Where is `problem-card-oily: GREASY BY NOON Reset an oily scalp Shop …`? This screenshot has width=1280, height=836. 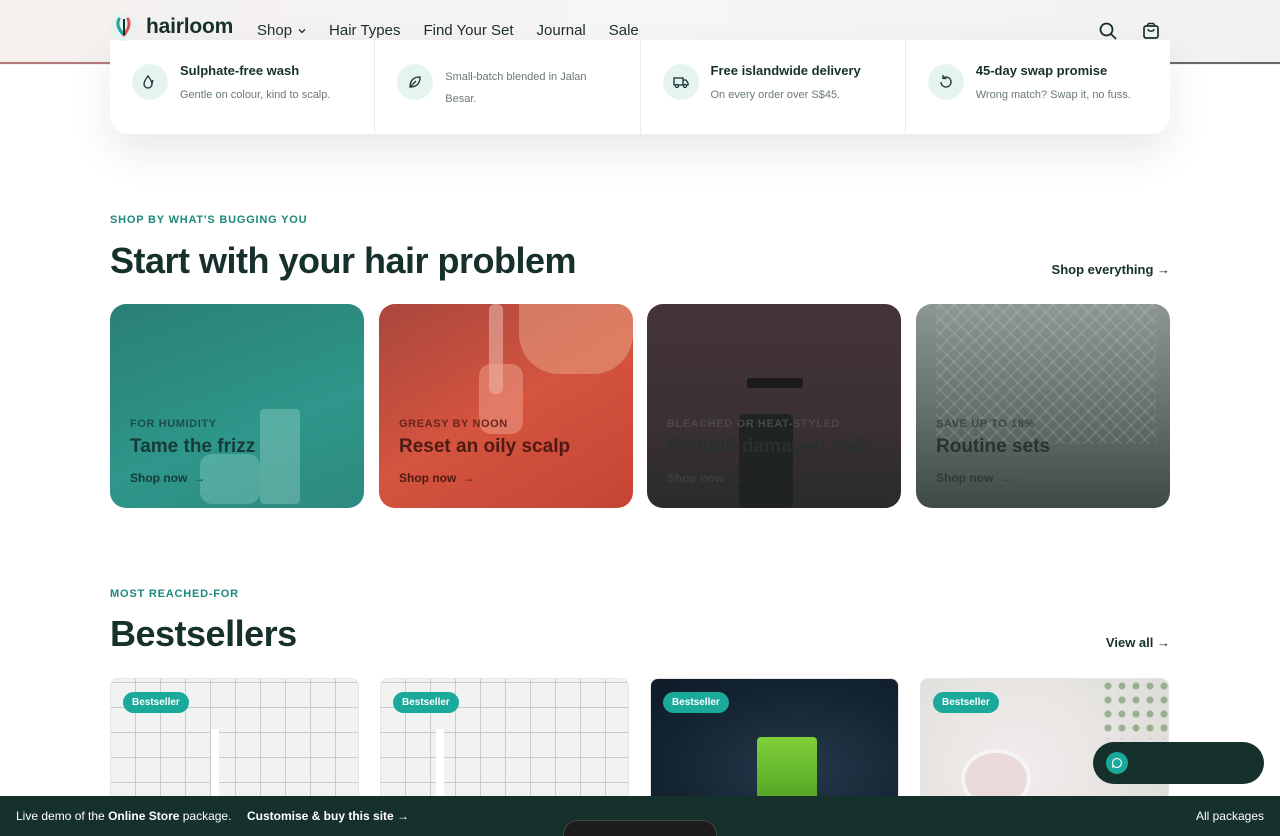 problem-card-oily: GREASY BY NOON Reset an oily scalp Shop … is located at coordinates (506, 406).